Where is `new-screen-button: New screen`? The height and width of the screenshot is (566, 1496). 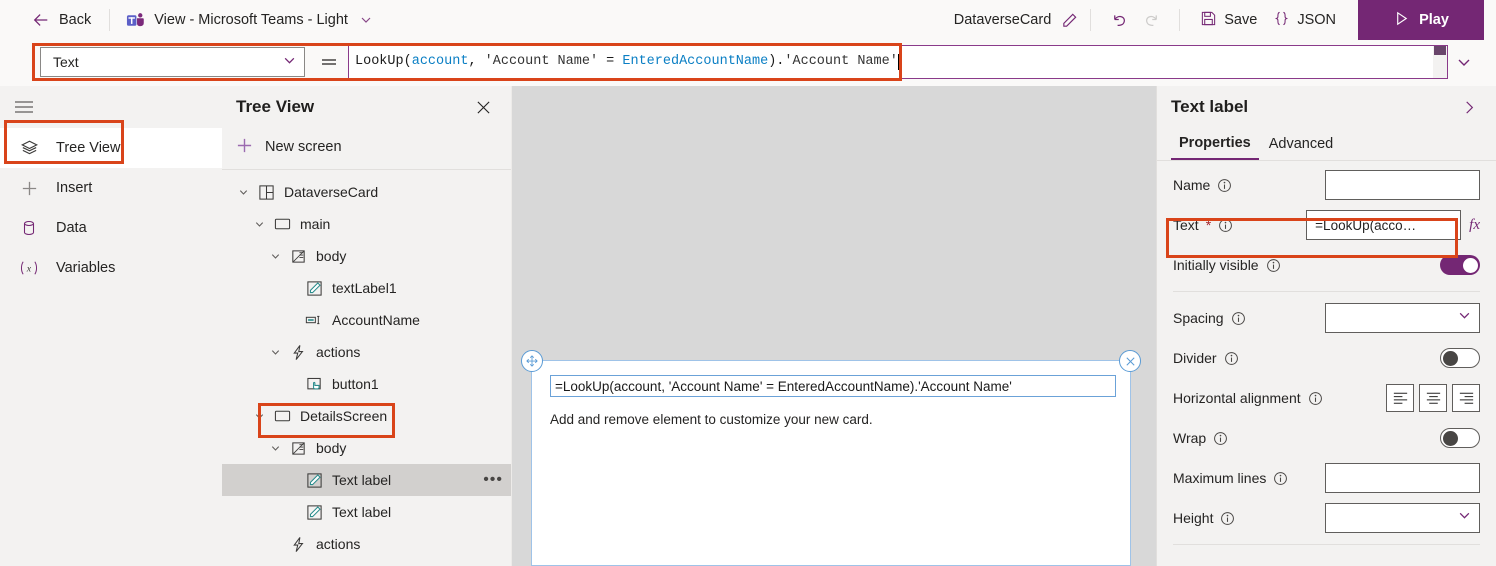 new-screen-button: New screen is located at coordinates (366, 147).